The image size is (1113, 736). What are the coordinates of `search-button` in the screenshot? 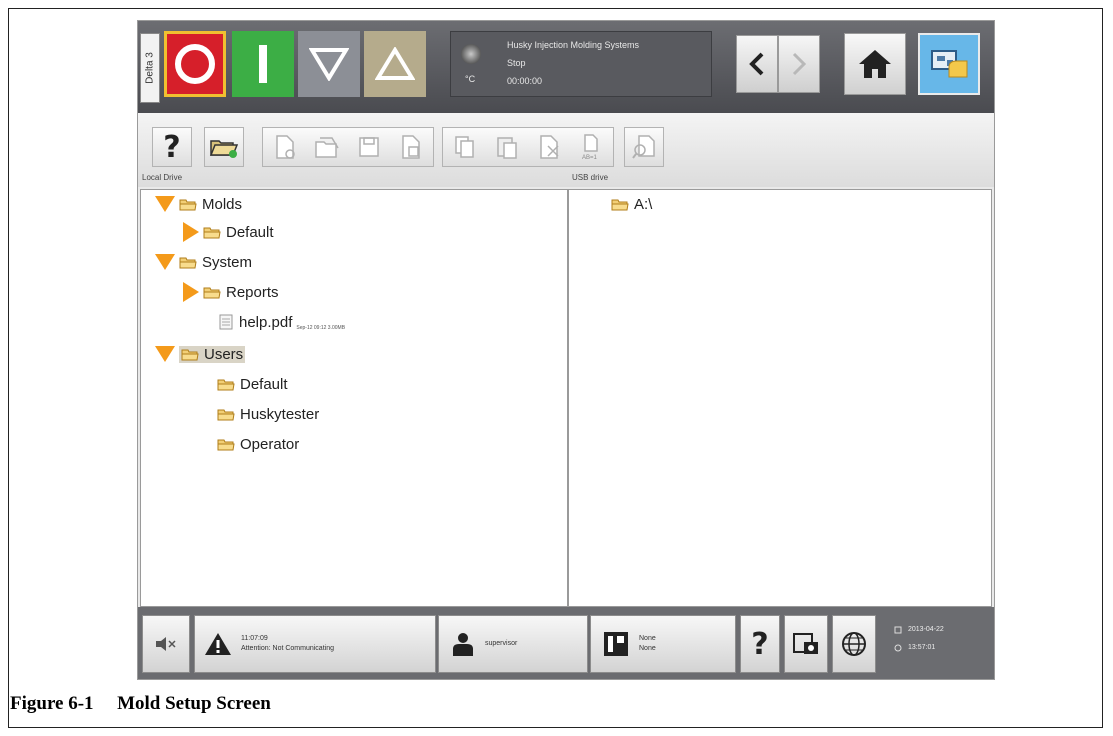 It's located at (644, 147).